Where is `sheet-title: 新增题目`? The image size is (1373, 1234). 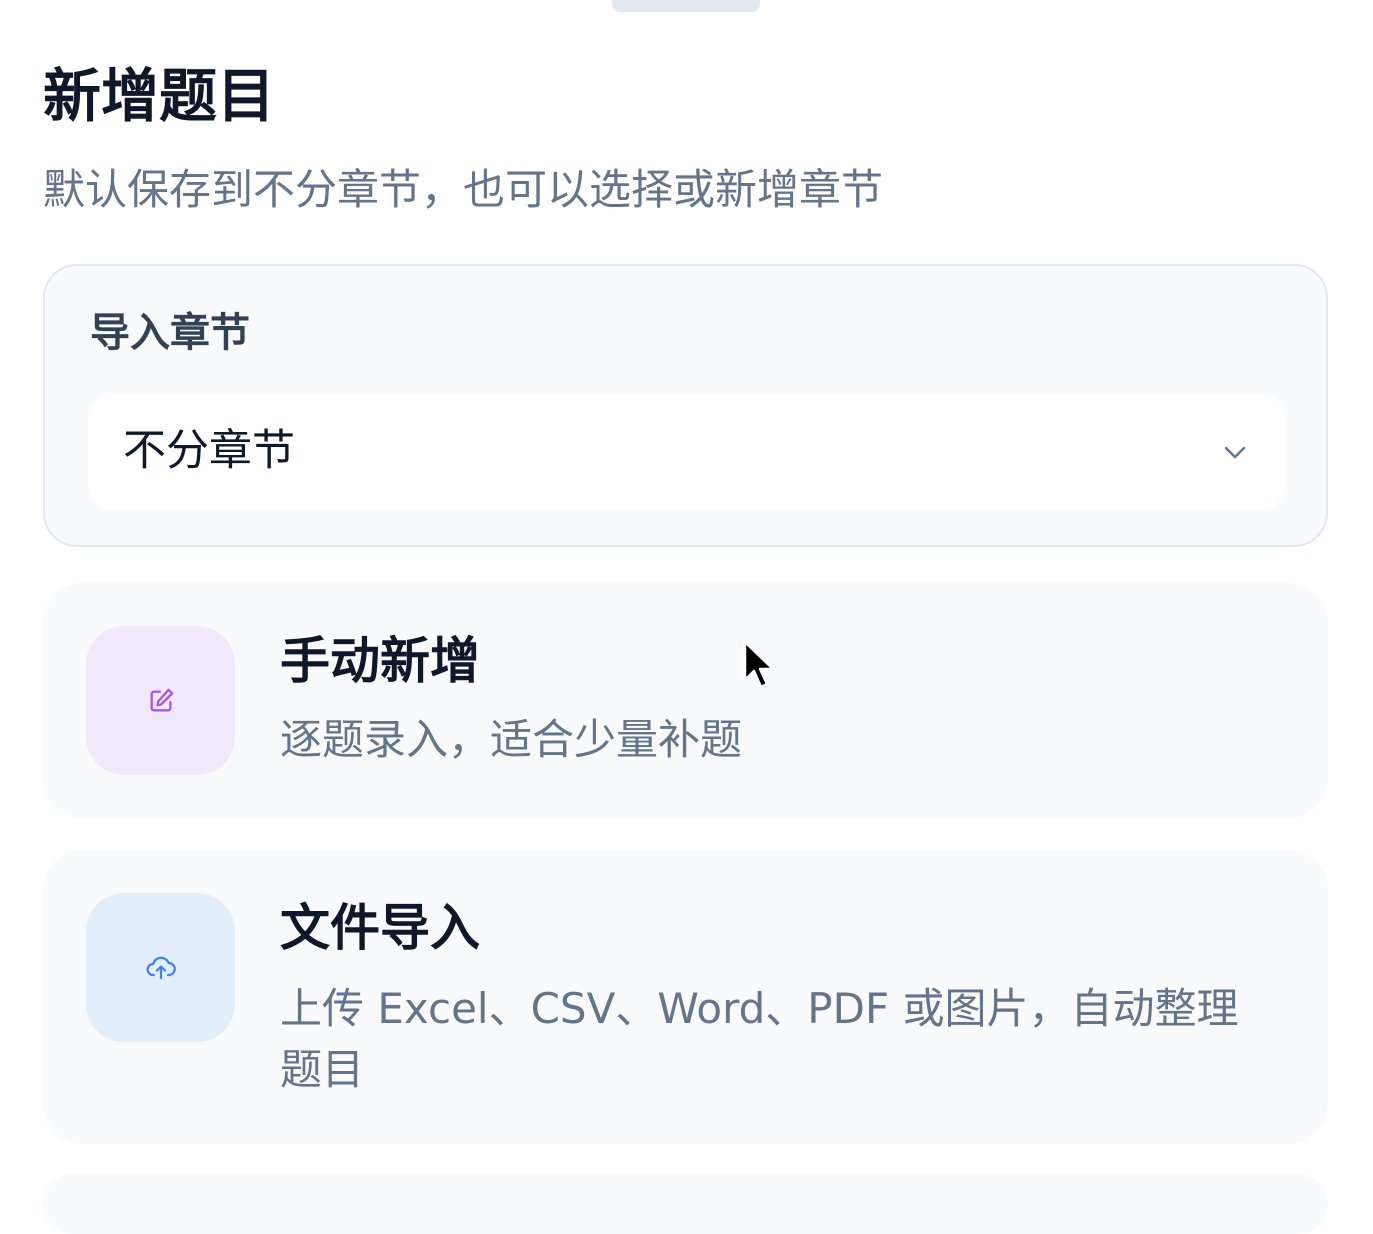
sheet-title: 新增题目 is located at coordinates (159, 96).